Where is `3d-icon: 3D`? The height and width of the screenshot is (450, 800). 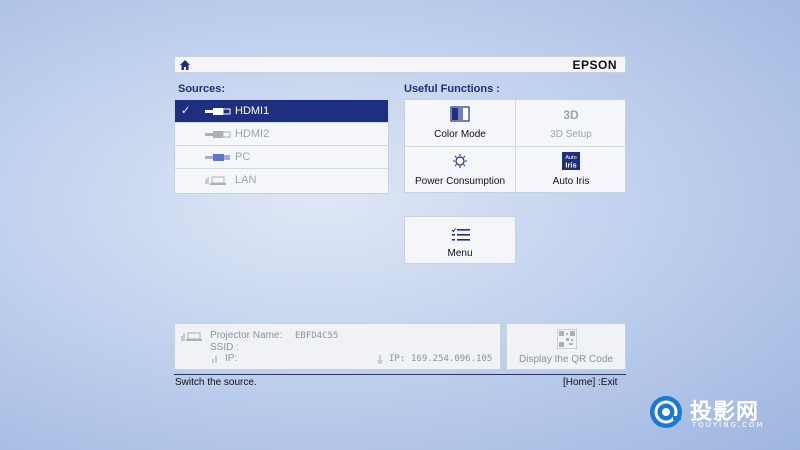 3d-icon: 3D is located at coordinates (571, 115).